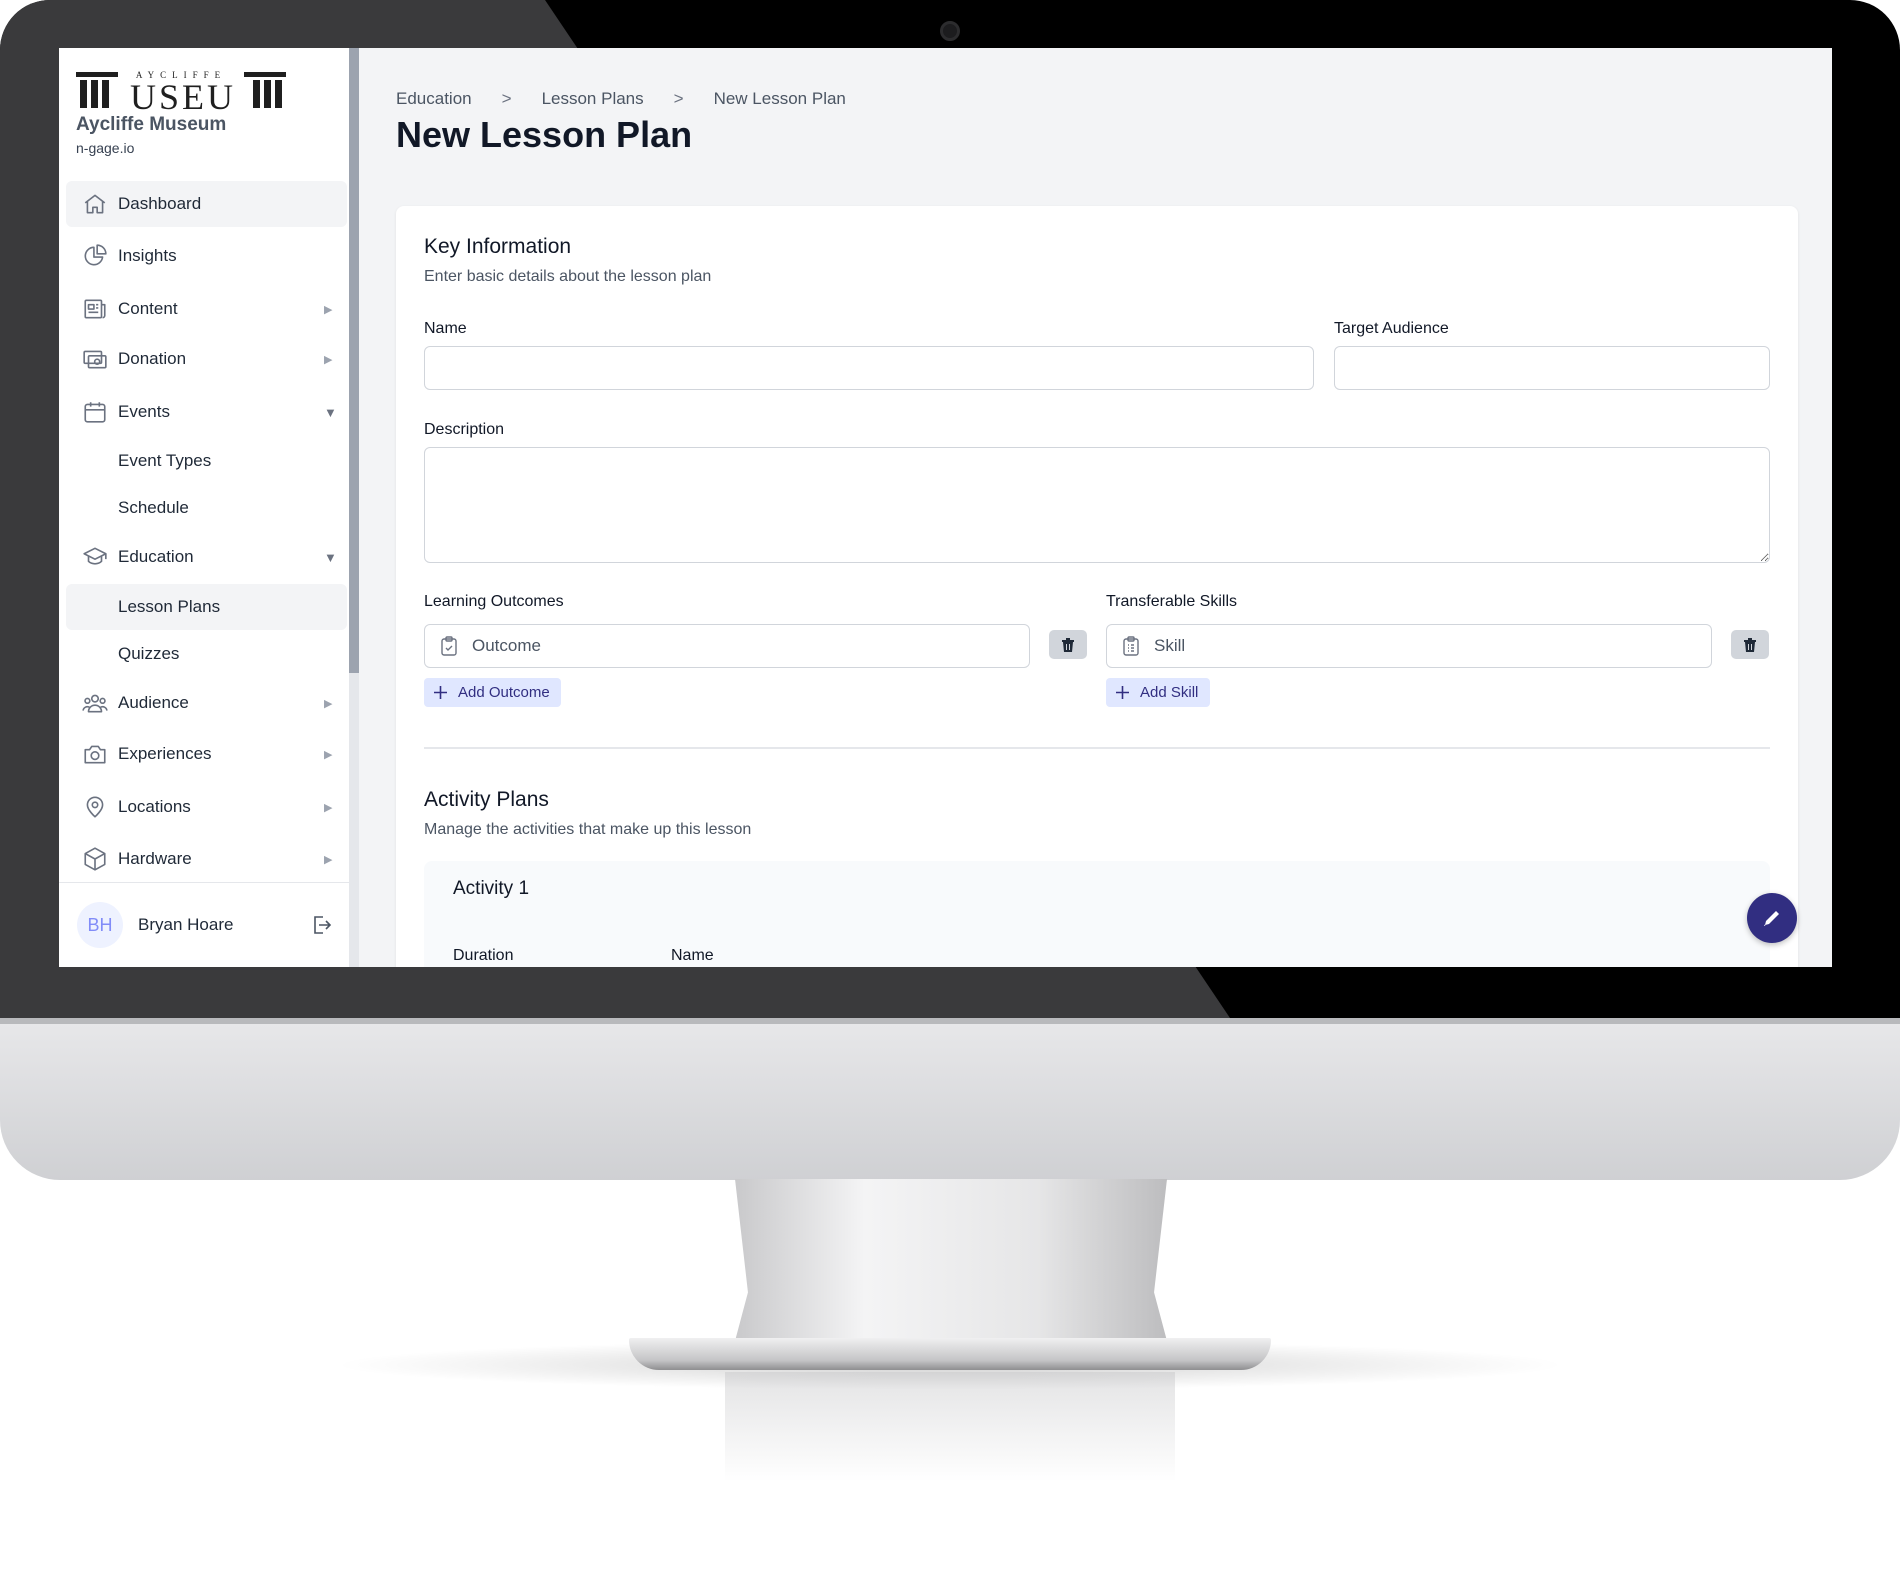 The image size is (1900, 1569). What do you see at coordinates (321, 925) in the screenshot?
I see `logout-icon` at bounding box center [321, 925].